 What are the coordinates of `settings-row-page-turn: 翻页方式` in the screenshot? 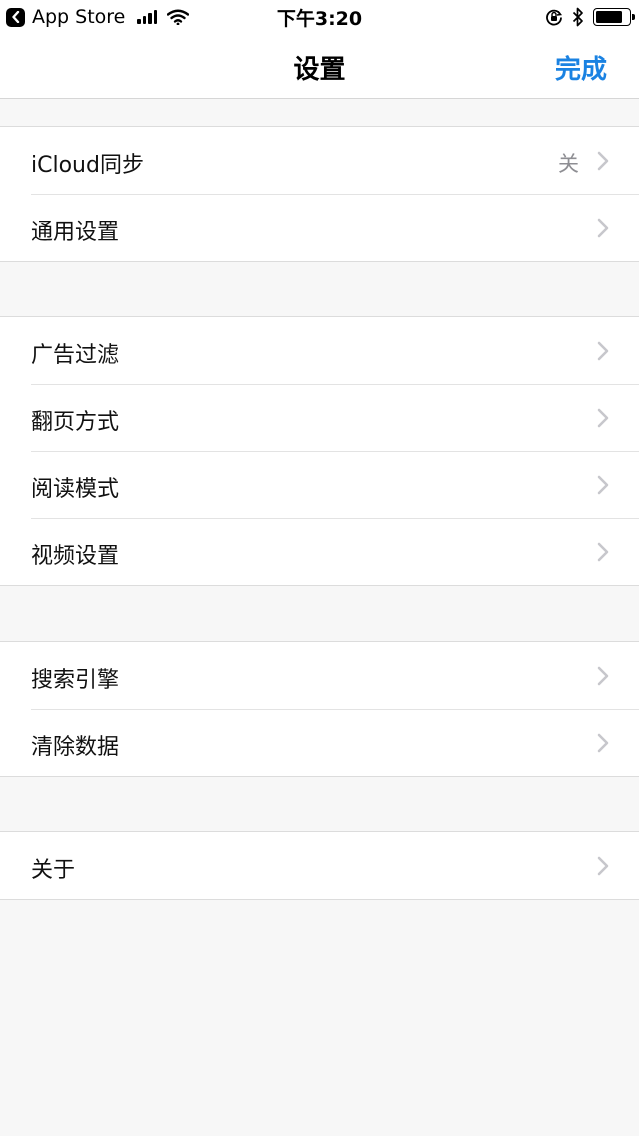 It's located at (319, 417).